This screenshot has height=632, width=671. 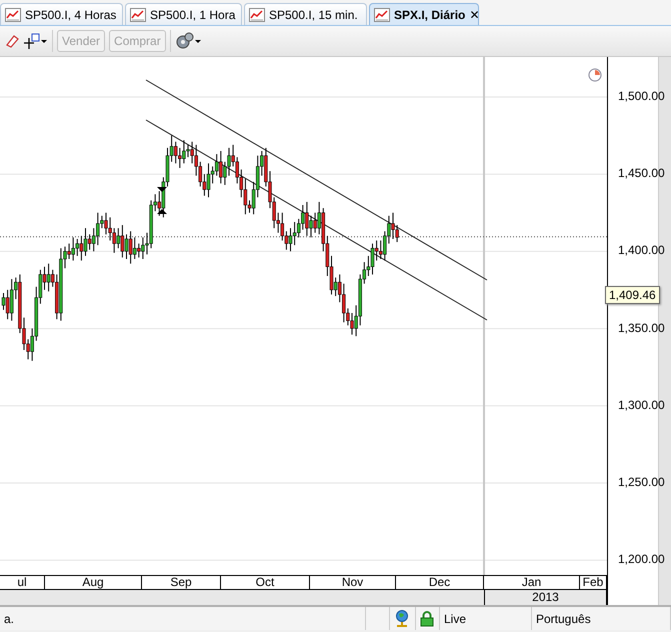 What do you see at coordinates (641, 405) in the screenshot?
I see `price-label: 1,300.00` at bounding box center [641, 405].